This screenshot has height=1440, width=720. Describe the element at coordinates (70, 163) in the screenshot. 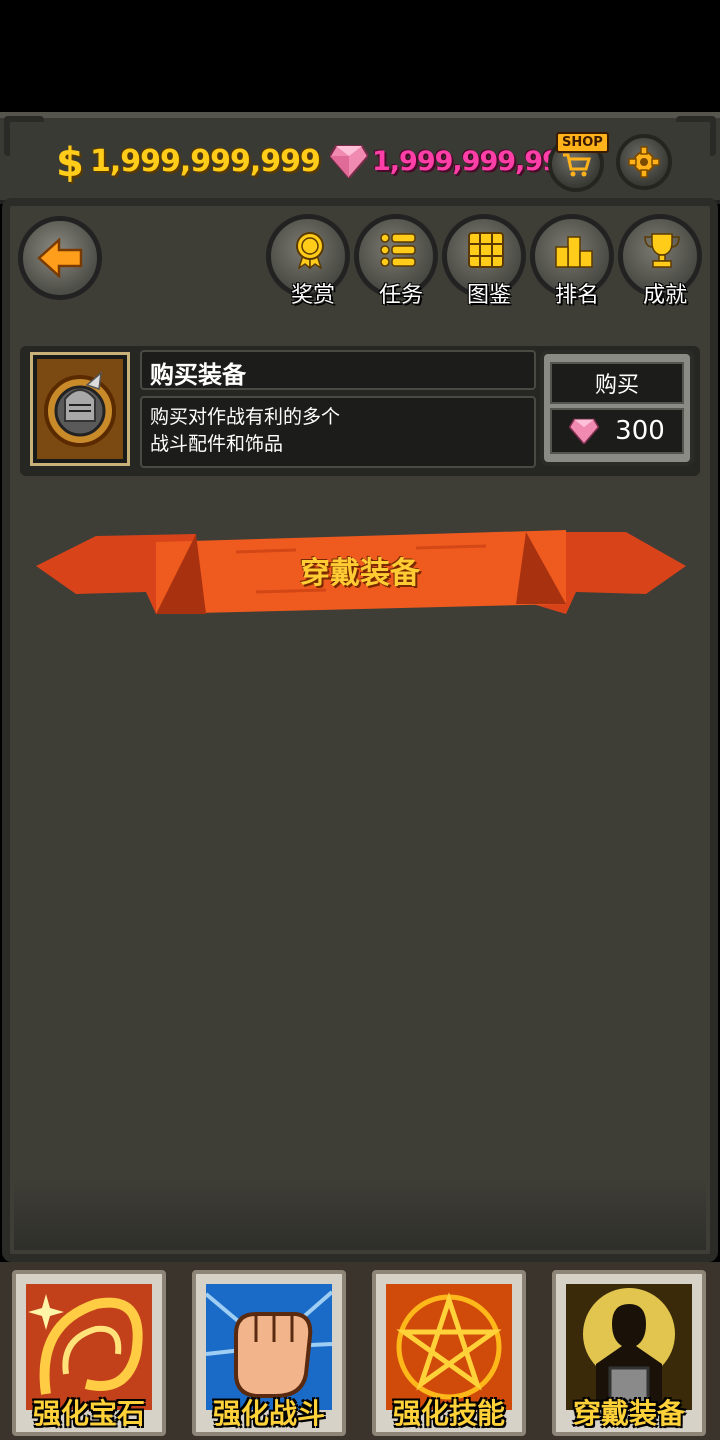

I see `dollar-icon: $` at that location.